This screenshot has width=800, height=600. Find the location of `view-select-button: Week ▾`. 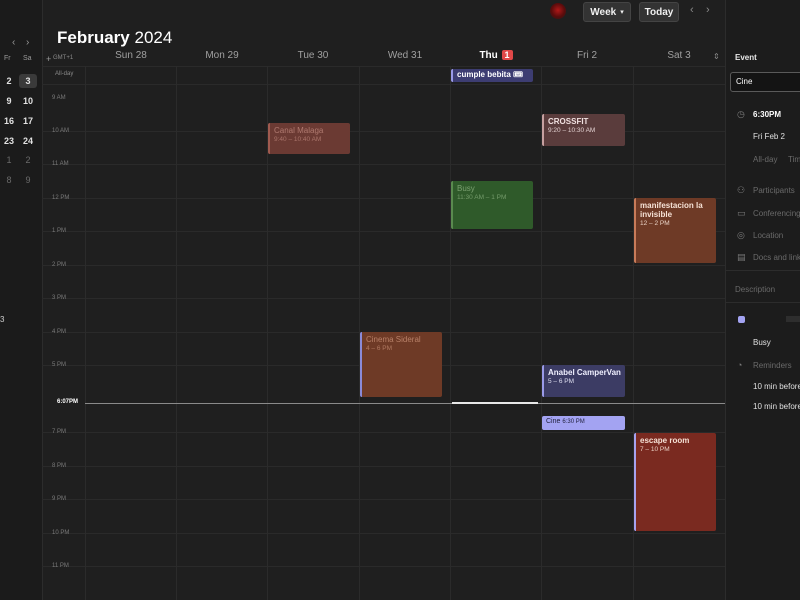

view-select-button: Week ▾ is located at coordinates (607, 12).